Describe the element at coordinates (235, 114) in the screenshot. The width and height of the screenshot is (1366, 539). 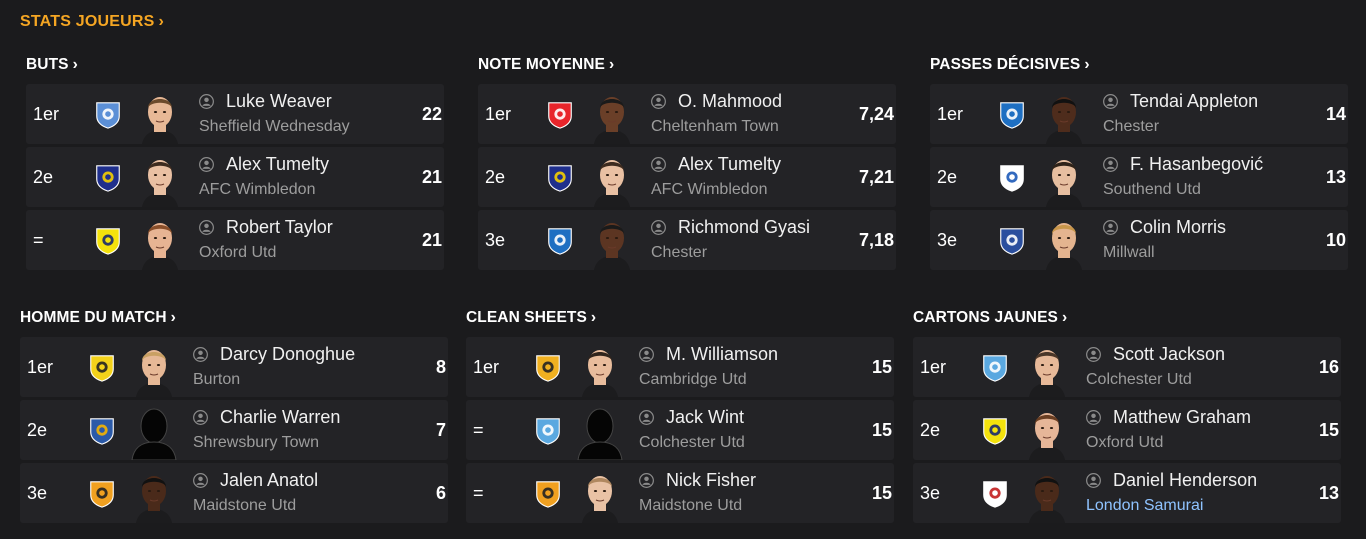
I see `player-row: 1er Luke Weaver Sheffield Wednesday 22` at that location.